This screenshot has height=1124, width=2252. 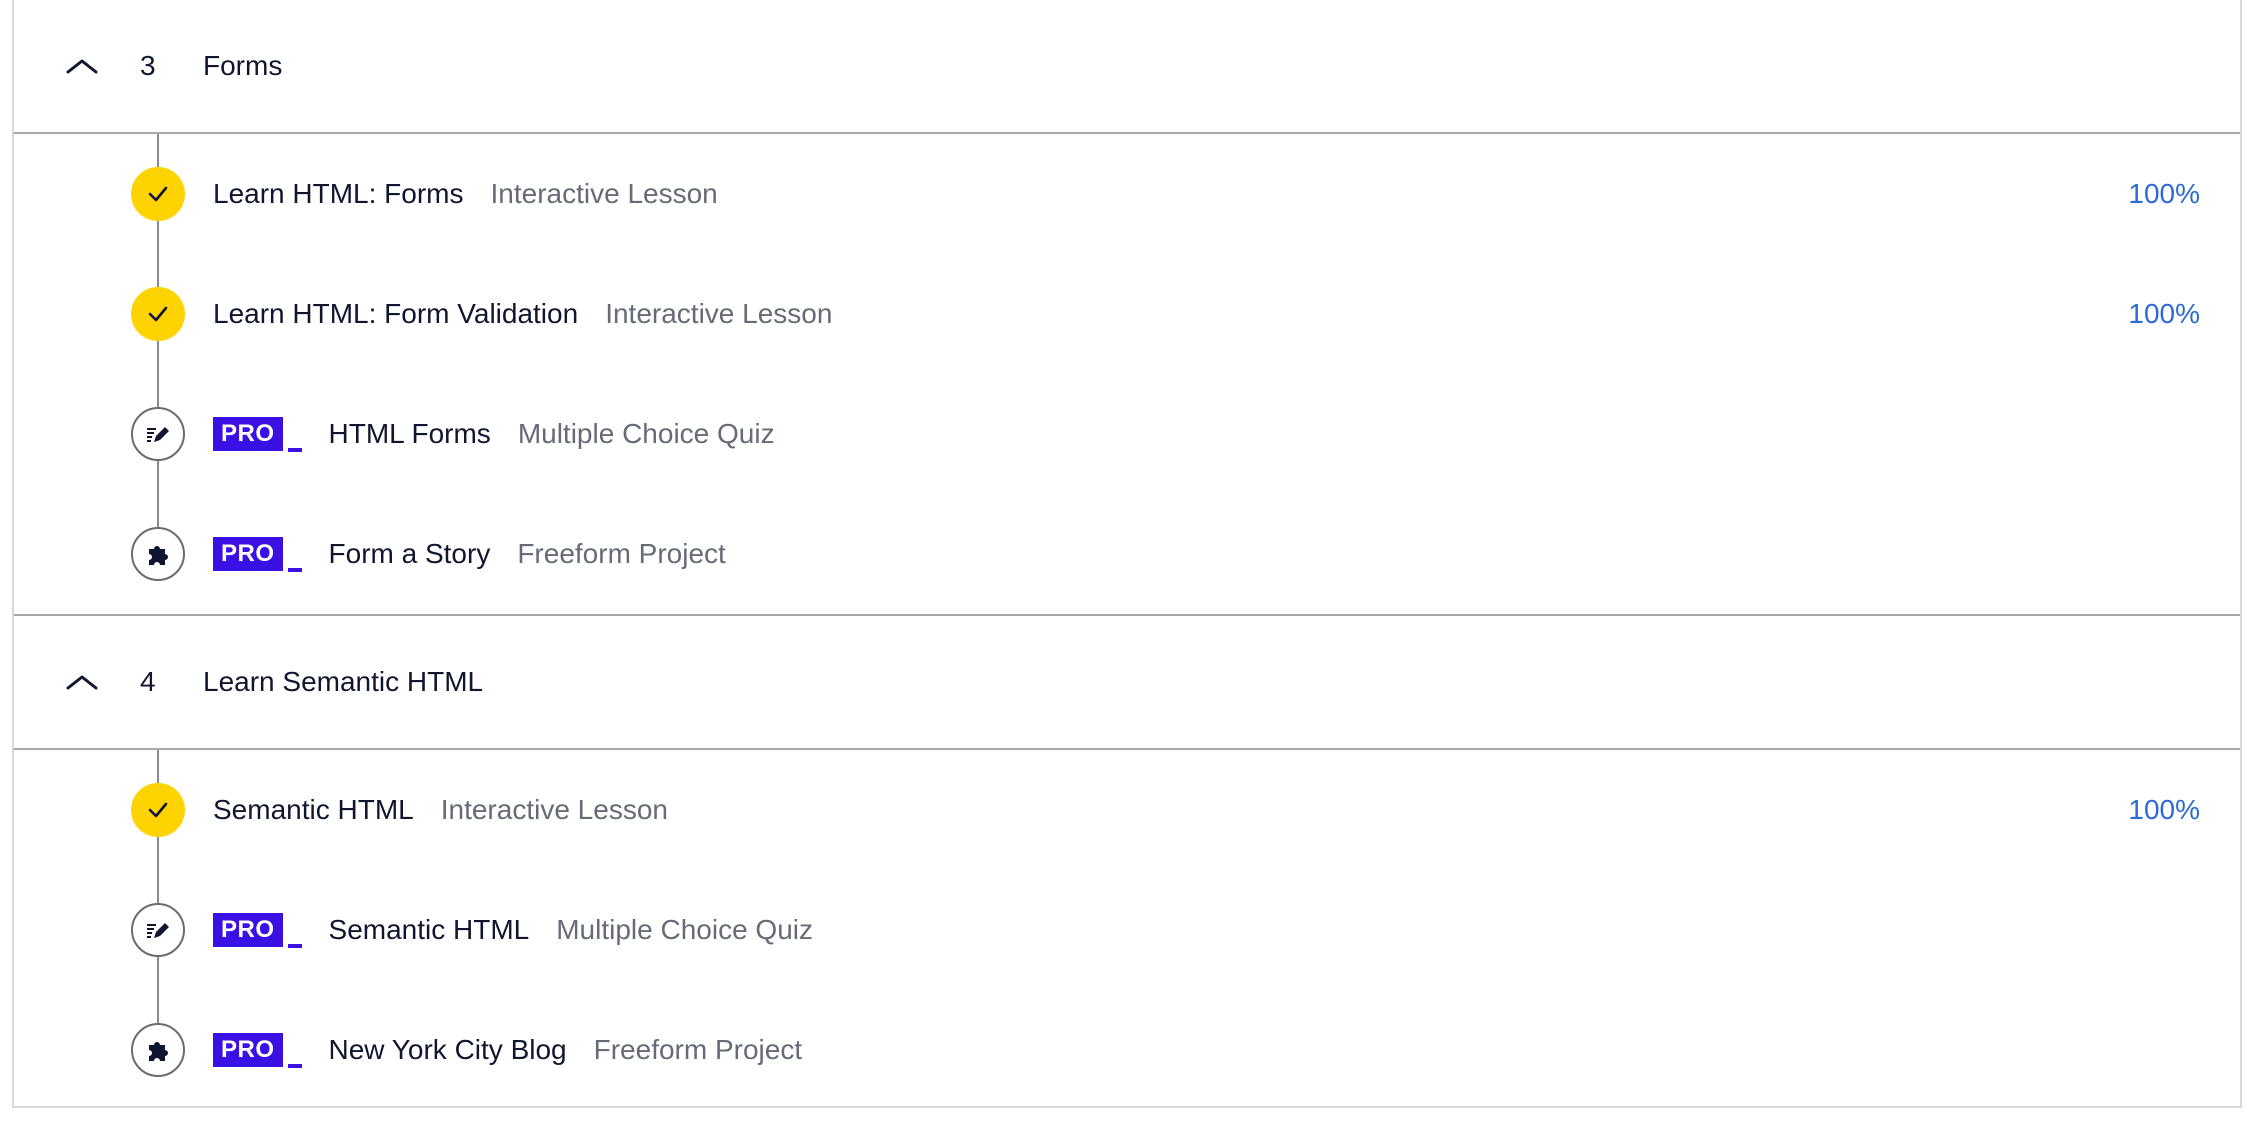 I want to click on list-item: PRO Form a Story Freeform Project, so click(x=1127, y=554).